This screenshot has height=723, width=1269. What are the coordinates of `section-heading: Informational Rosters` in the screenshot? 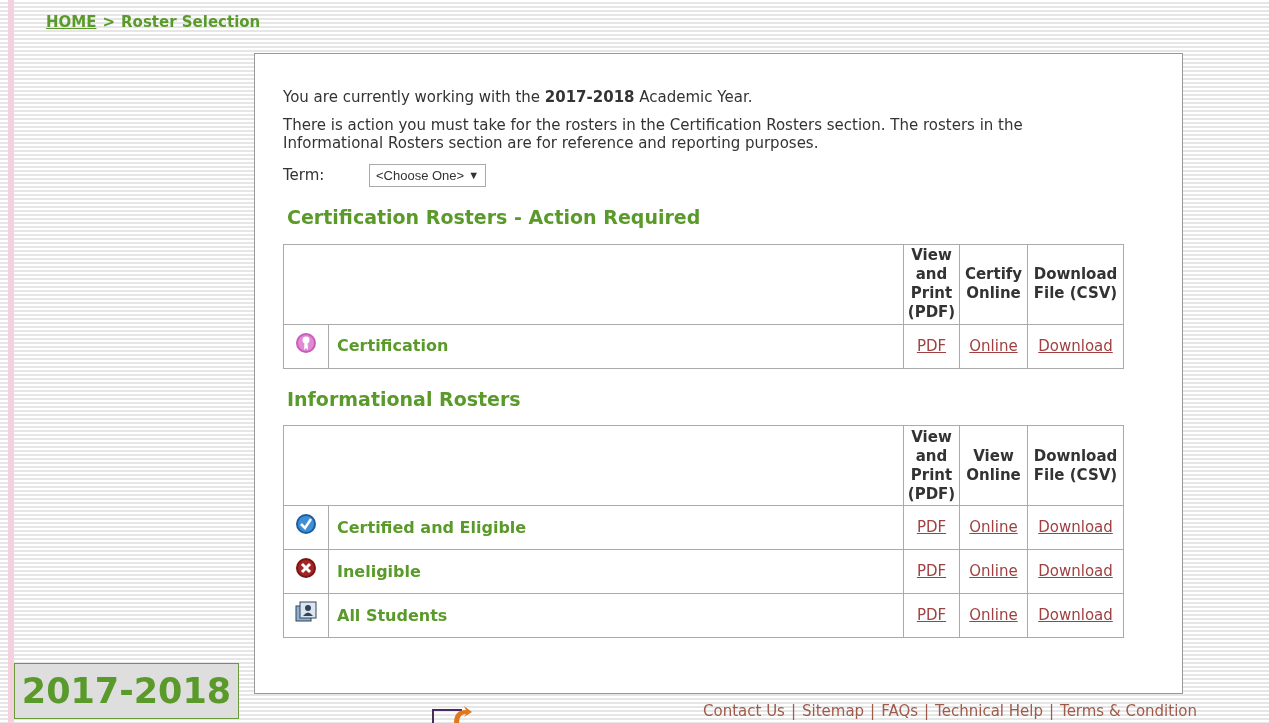 It's located at (404, 399).